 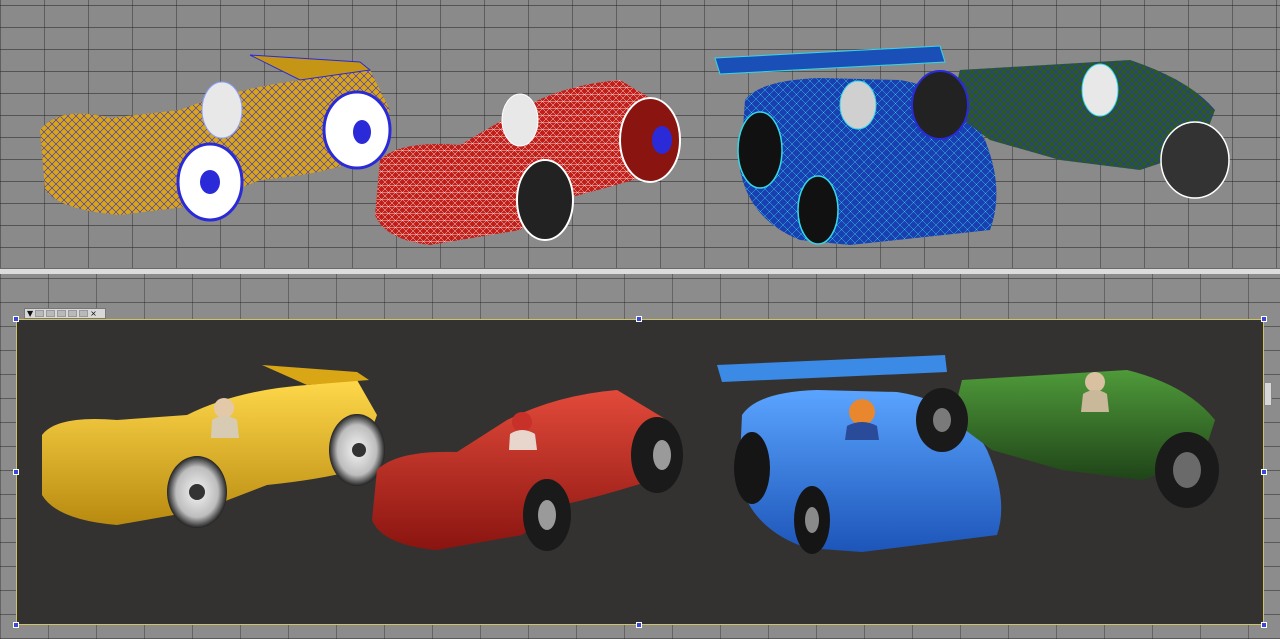 I want to click on resize-handle-top-left, so click(x=16, y=319).